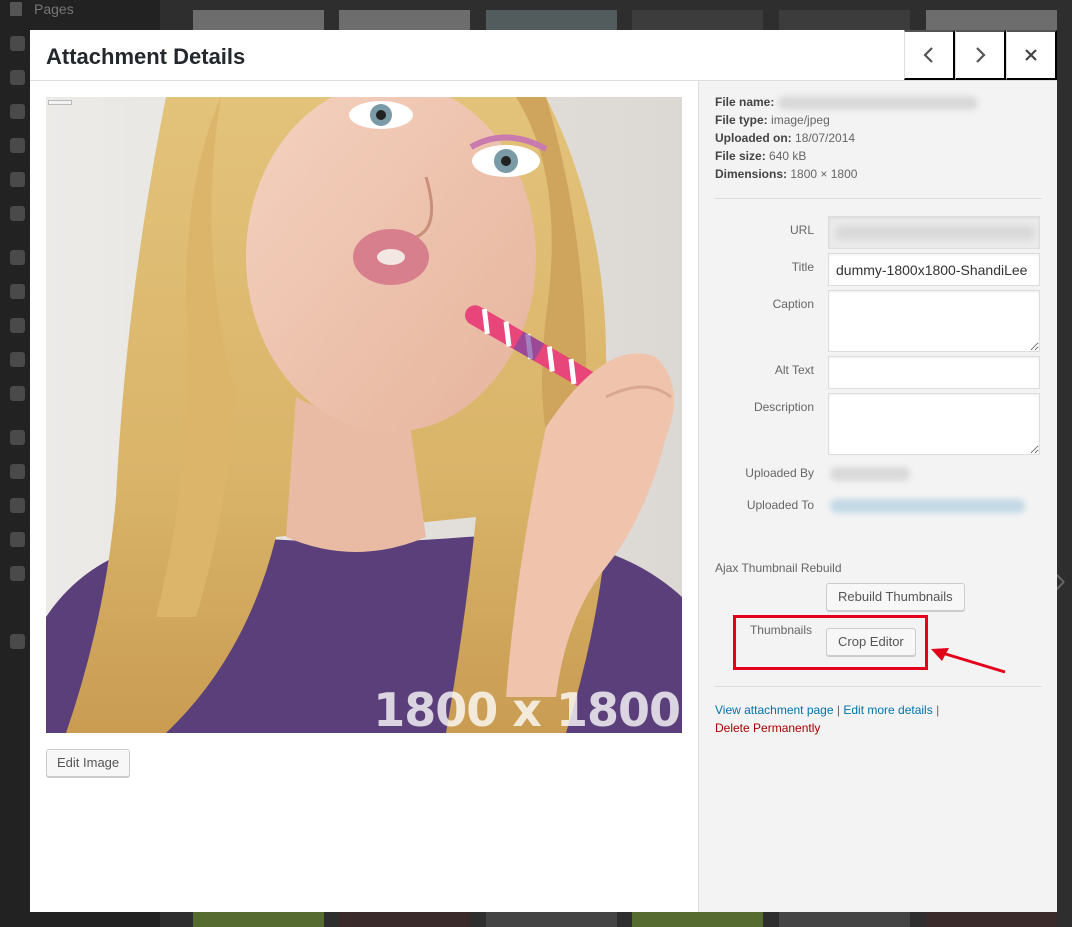  I want to click on edit-more-details-link: Edit more details, so click(887, 710).